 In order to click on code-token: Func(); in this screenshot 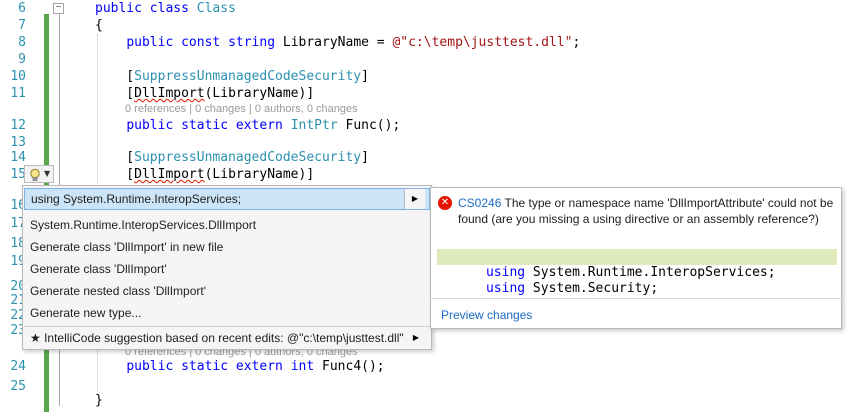, I will do `click(369, 125)`.